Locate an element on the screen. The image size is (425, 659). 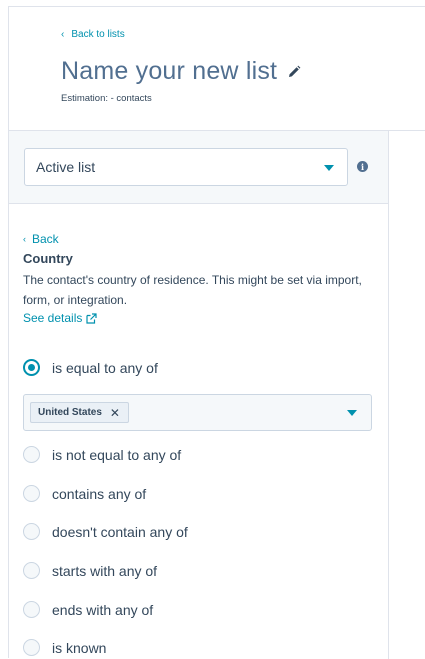
option-doesnt-contain-any-of: doesn't contain any of is located at coordinates (105, 531).